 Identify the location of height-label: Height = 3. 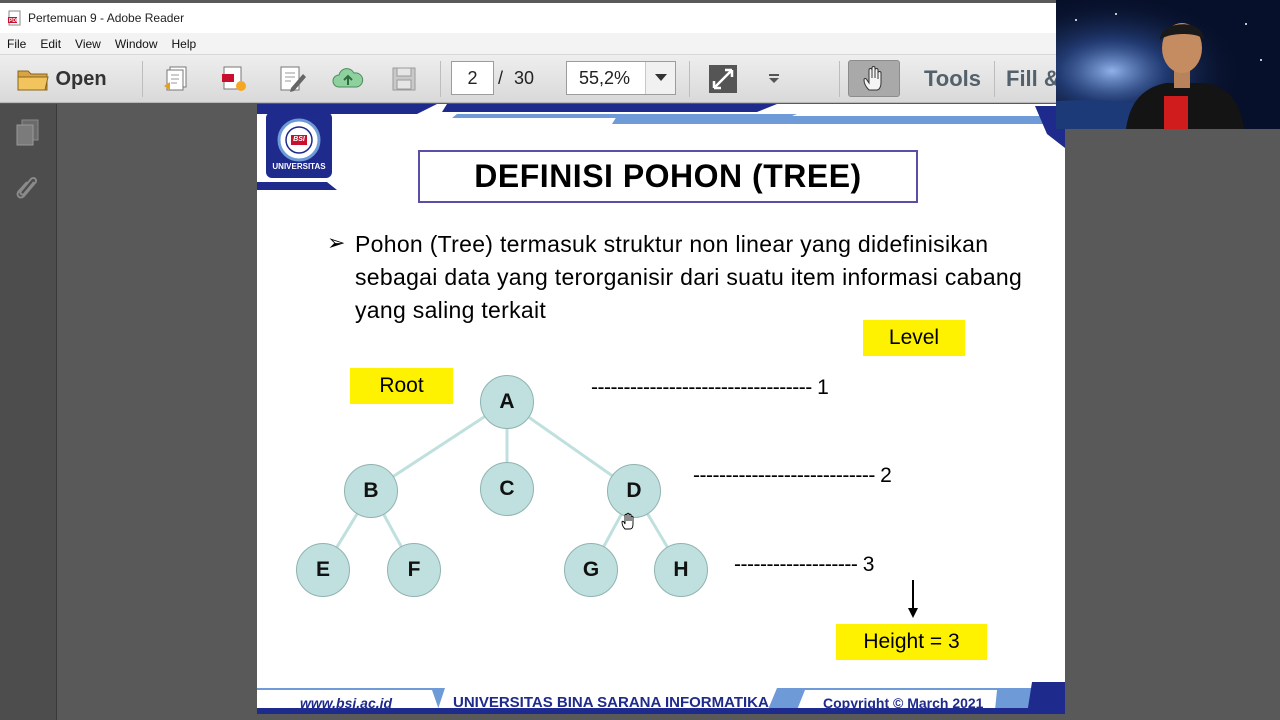
(911, 642).